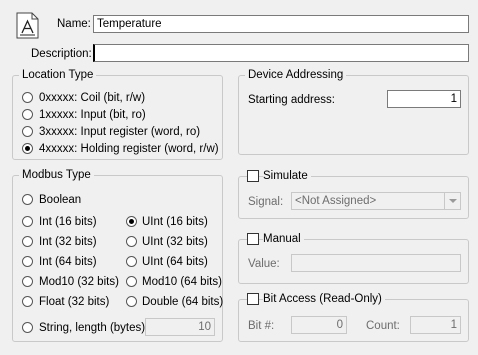  Describe the element at coordinates (131, 301) in the screenshot. I see `type-double64-radio` at that location.